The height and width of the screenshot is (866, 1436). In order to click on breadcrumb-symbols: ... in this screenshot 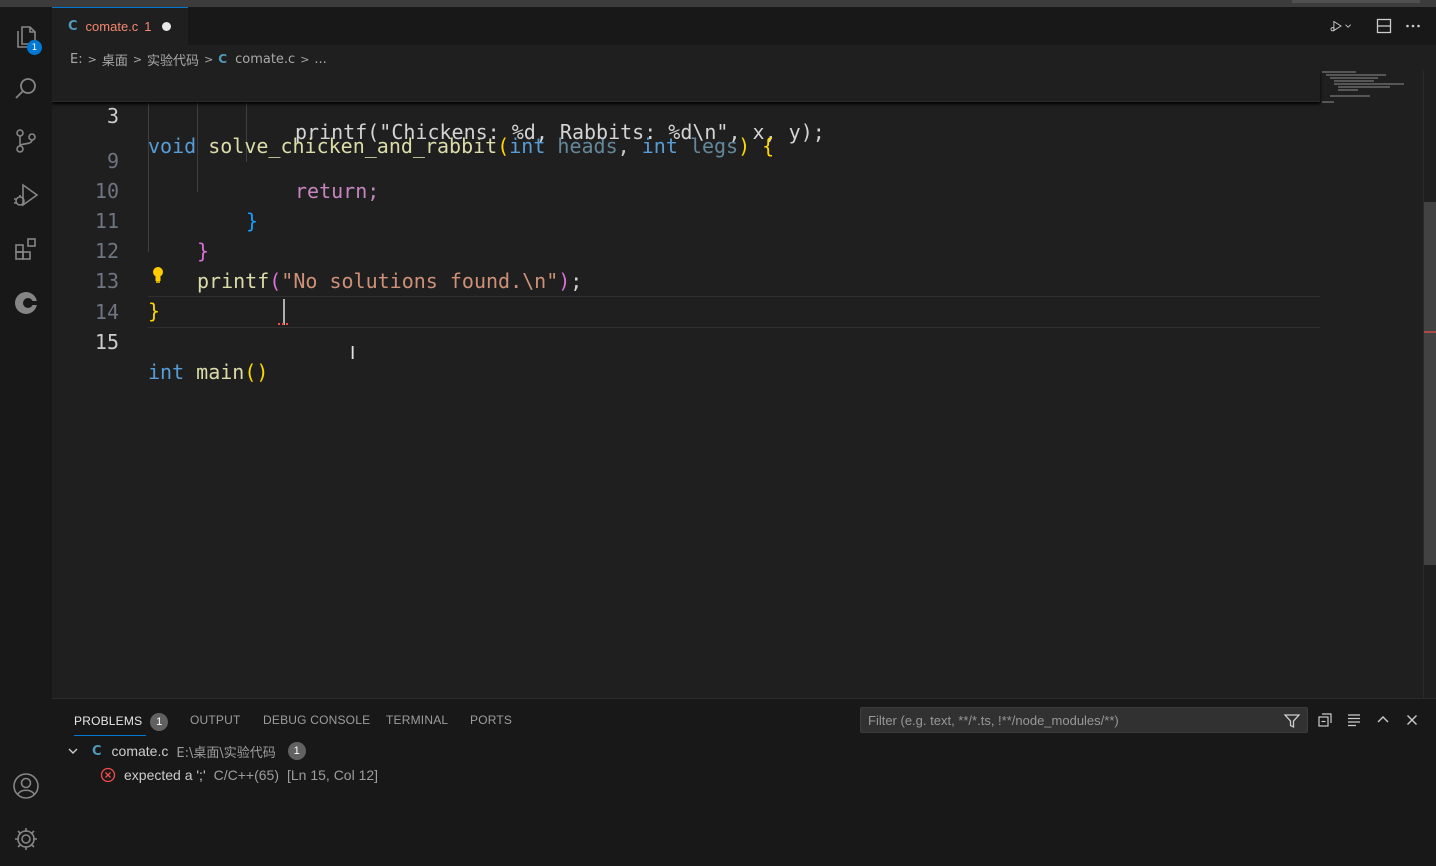, I will do `click(320, 59)`.